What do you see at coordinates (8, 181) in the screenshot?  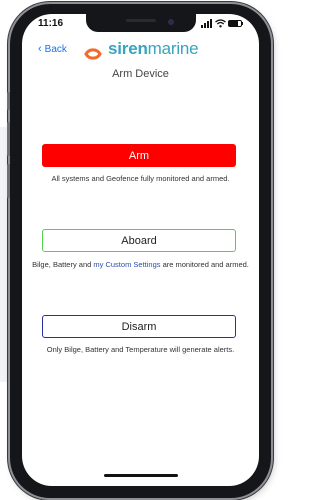 I see `volume-down-button` at bounding box center [8, 181].